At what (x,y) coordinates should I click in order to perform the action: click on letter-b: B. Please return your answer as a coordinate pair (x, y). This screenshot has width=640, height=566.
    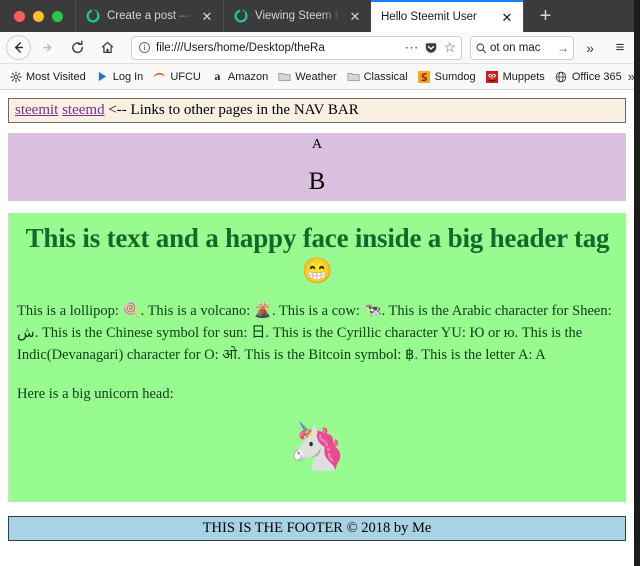
    Looking at the image, I should click on (317, 181).